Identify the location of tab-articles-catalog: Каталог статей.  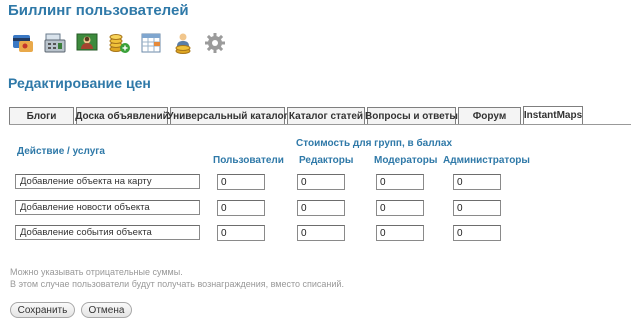
(326, 115).